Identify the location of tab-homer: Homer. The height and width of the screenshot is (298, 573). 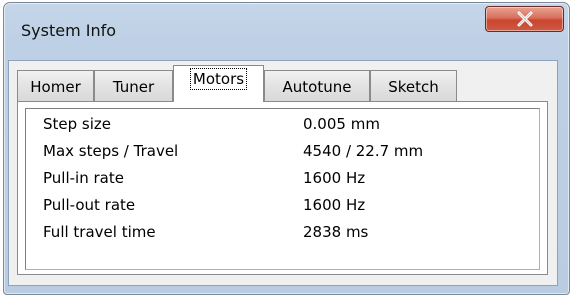
(55, 85).